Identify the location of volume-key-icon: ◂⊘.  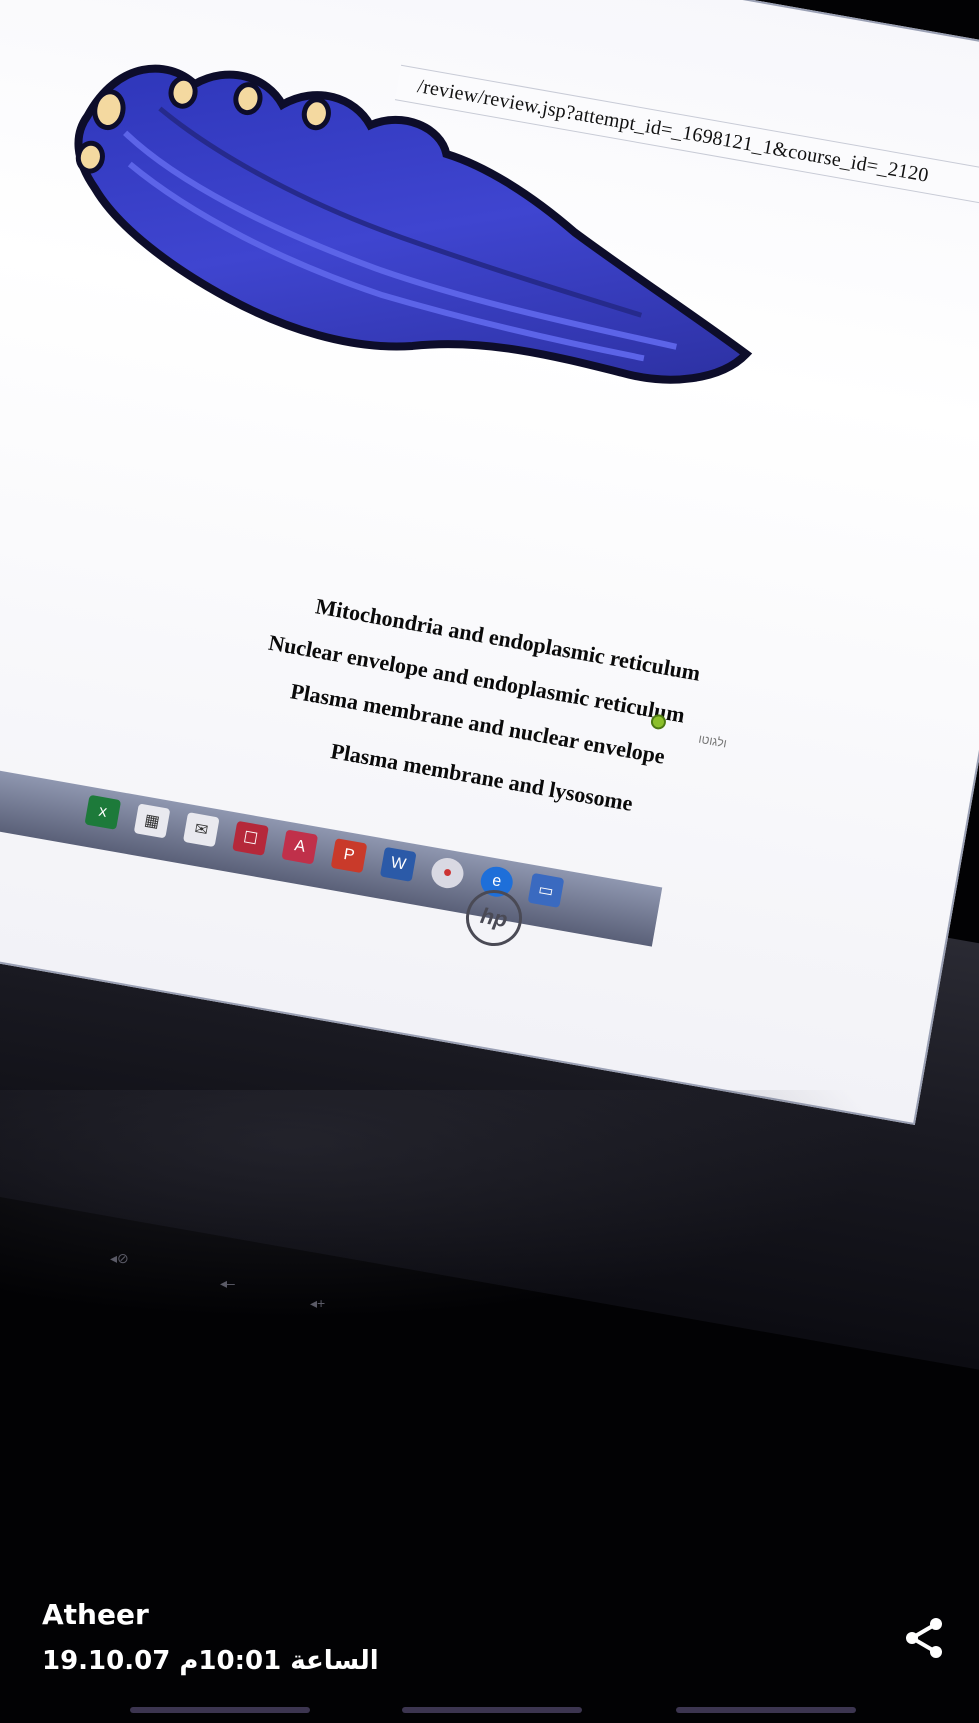
(119, 1258).